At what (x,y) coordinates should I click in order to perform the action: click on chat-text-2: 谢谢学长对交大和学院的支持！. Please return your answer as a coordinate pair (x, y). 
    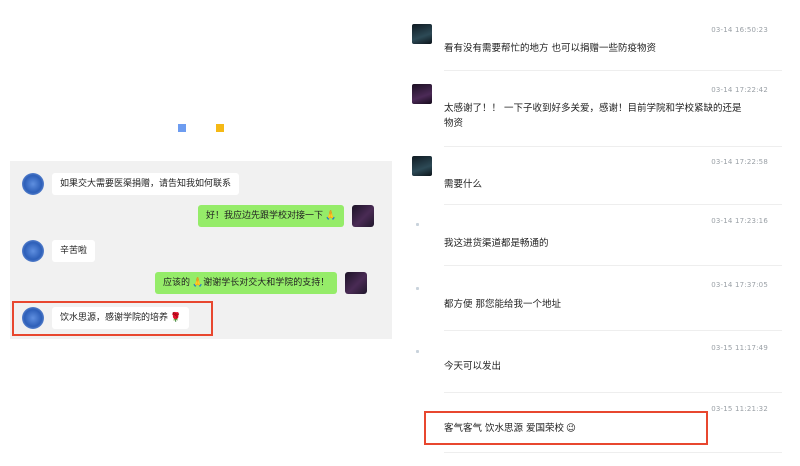
    Looking at the image, I should click on (266, 283).